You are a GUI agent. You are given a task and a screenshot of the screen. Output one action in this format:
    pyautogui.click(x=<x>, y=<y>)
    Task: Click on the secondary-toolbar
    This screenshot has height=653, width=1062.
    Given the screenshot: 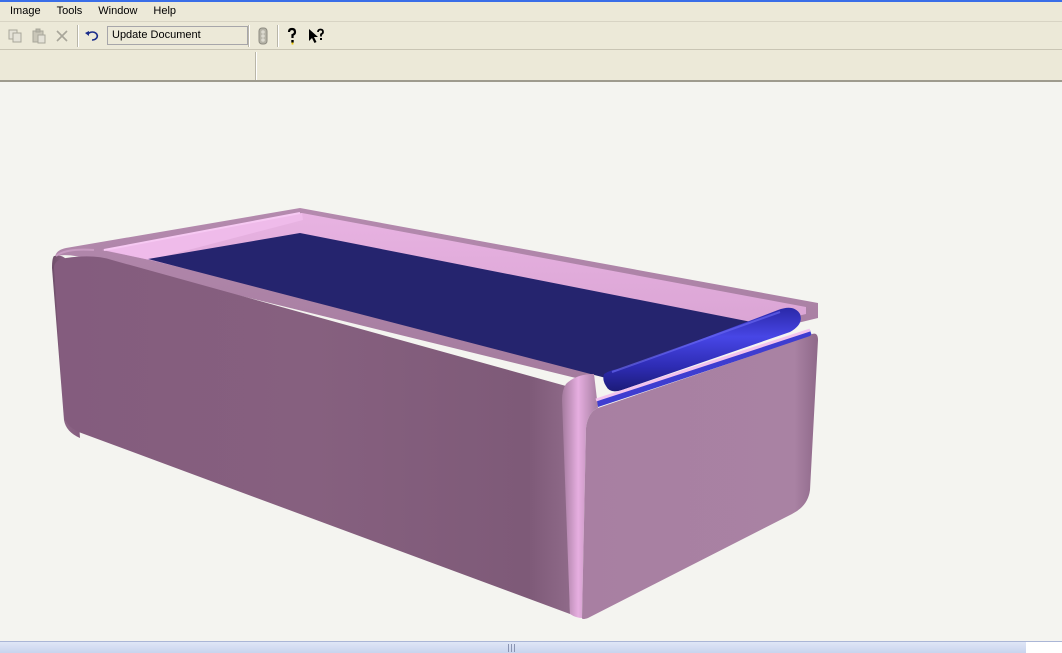 What is the action you would take?
    pyautogui.click(x=531, y=66)
    